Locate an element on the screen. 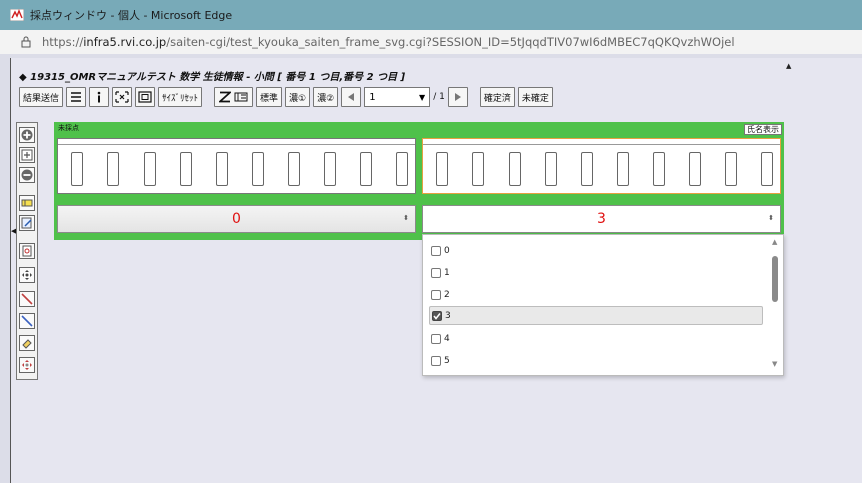  document-icon is located at coordinates (27, 251).